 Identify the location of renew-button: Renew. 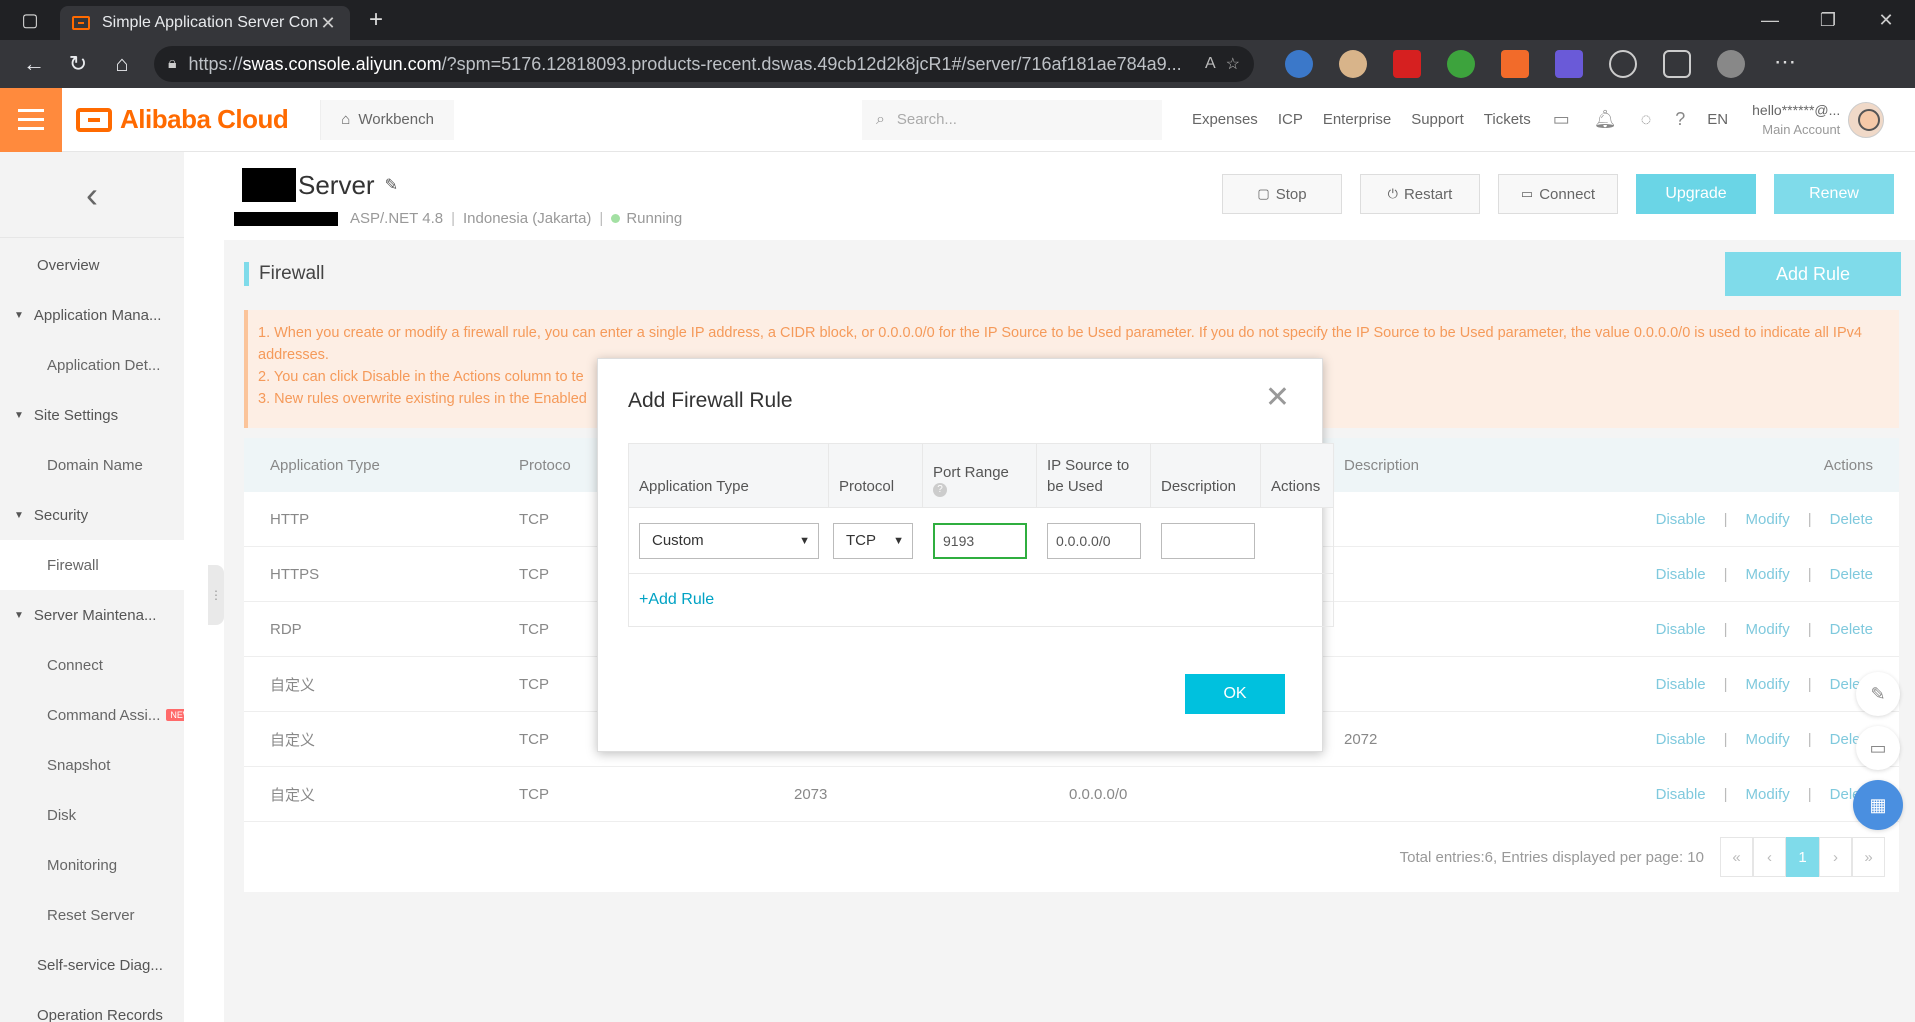
(1834, 194).